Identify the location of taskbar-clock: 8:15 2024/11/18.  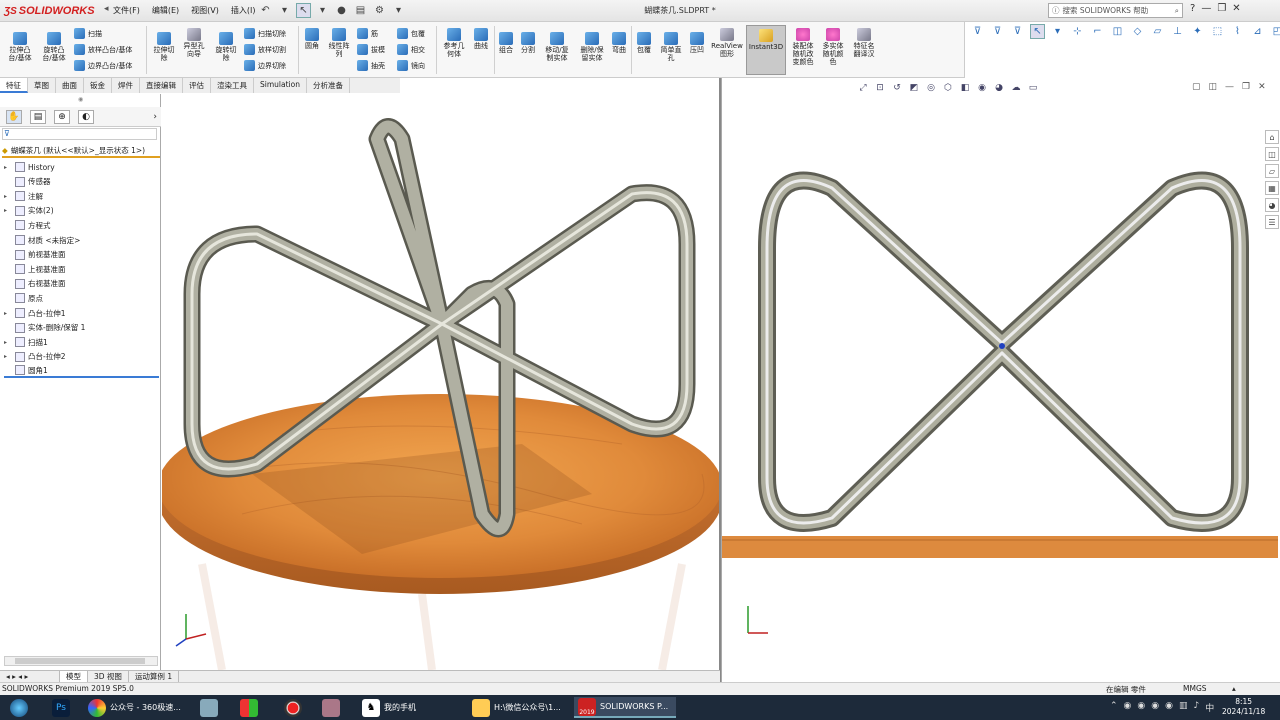
(1243, 707).